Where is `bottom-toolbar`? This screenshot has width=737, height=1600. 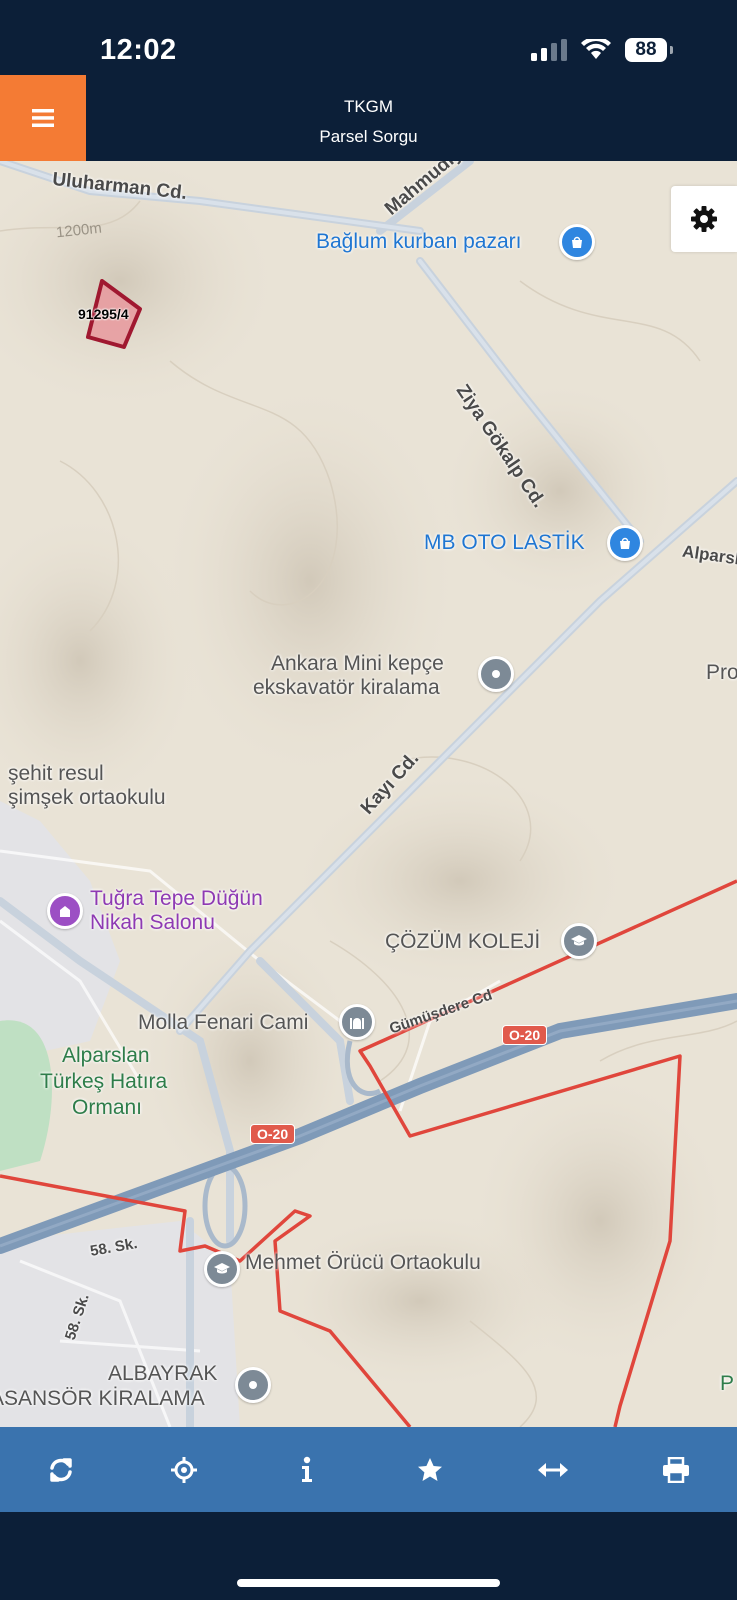
bottom-toolbar is located at coordinates (368, 1469).